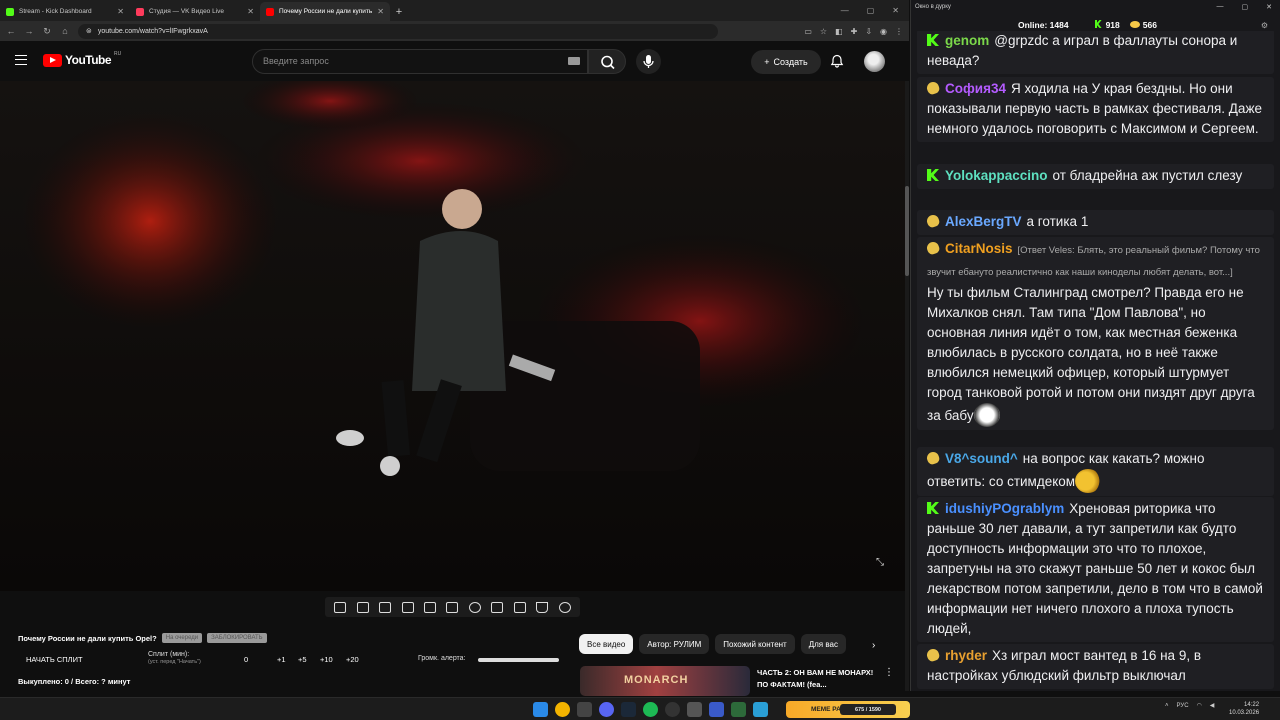 The height and width of the screenshot is (720, 1280). I want to click on scrollbar-thumb, so click(907, 231).